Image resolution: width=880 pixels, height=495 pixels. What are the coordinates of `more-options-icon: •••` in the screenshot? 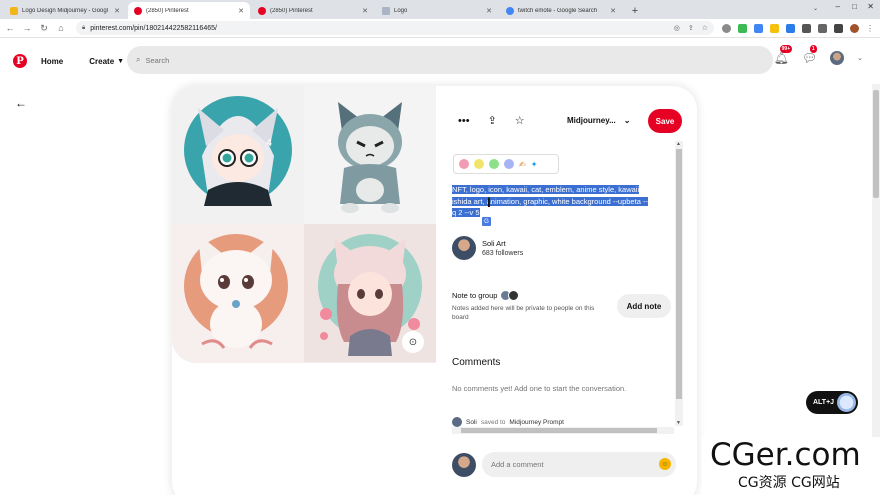 It's located at (464, 121).